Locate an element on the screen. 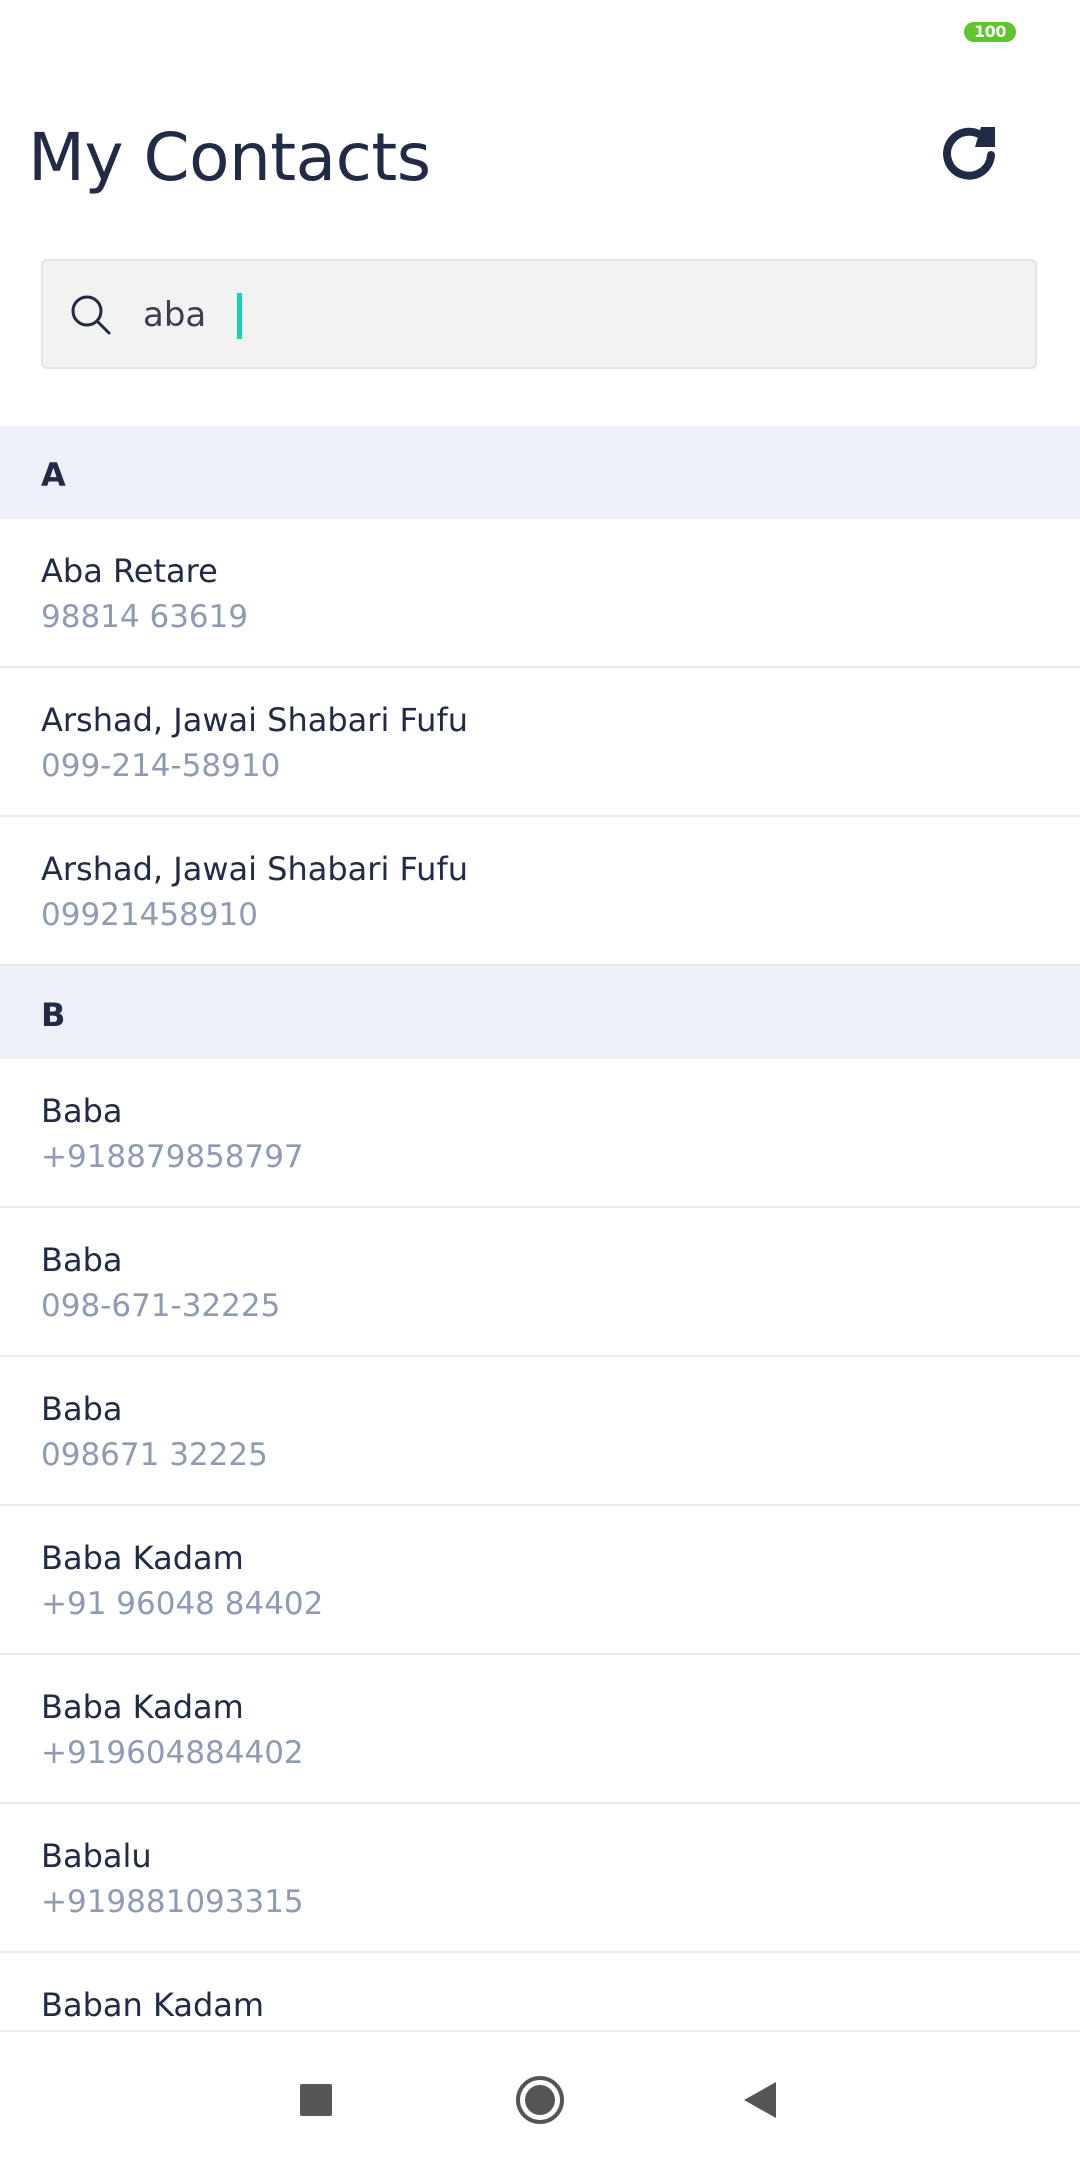 The image size is (1080, 2162). contact-row: Baba Kadam +919604884402 is located at coordinates (540, 1729).